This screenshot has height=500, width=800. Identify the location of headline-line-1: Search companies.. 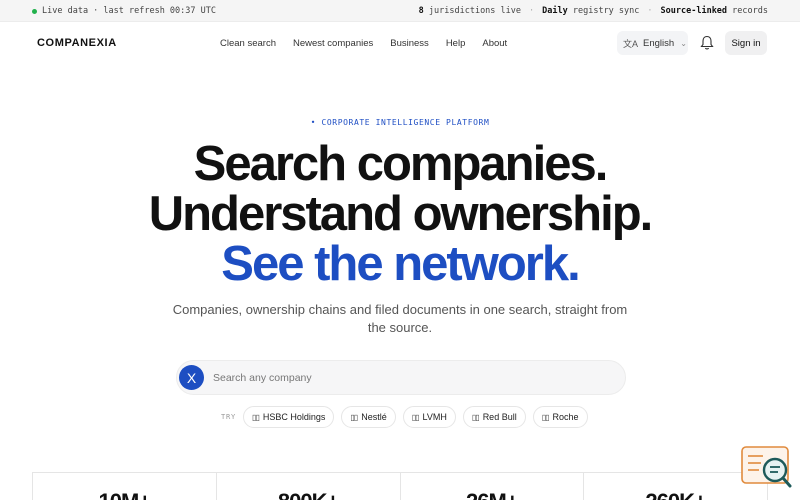
(401, 164).